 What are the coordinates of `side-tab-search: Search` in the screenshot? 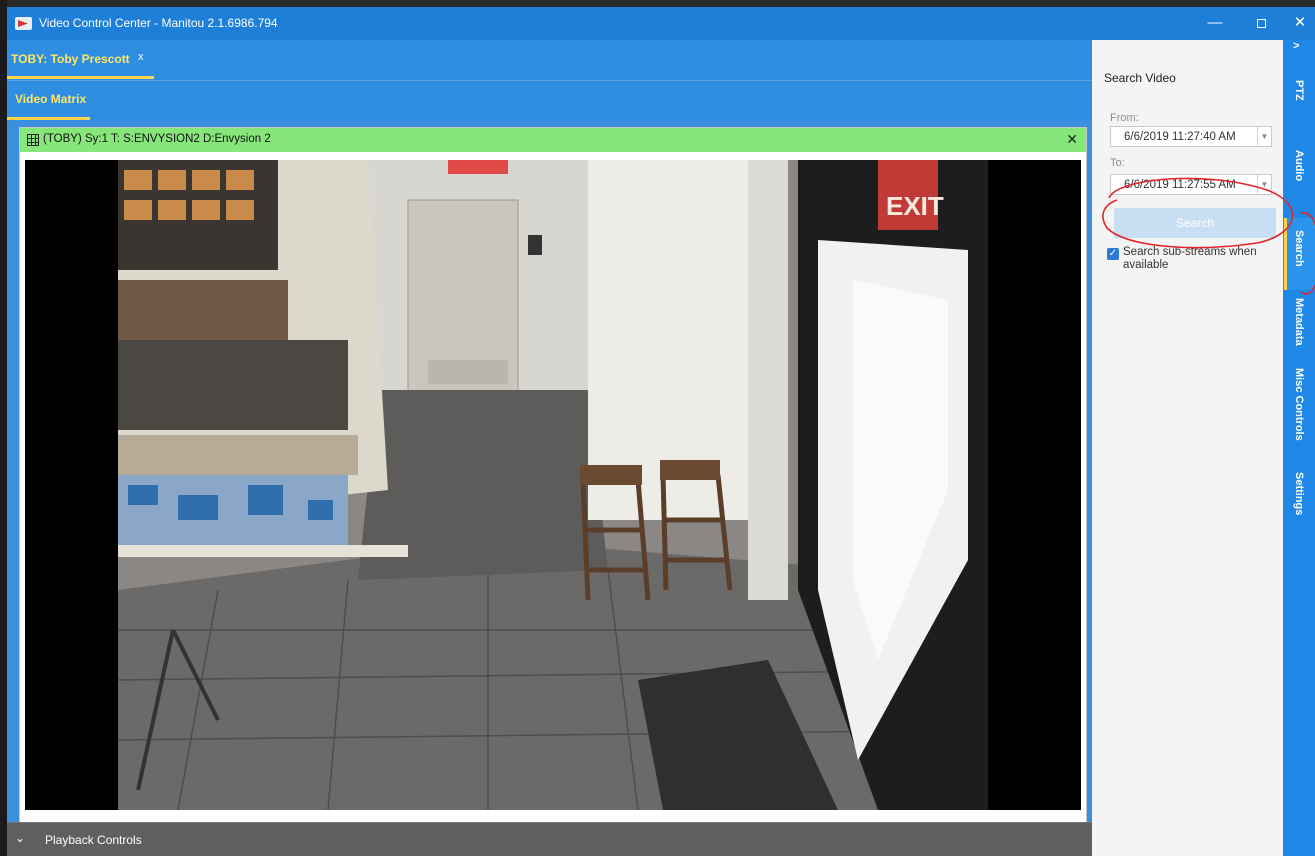 It's located at (1299, 254).